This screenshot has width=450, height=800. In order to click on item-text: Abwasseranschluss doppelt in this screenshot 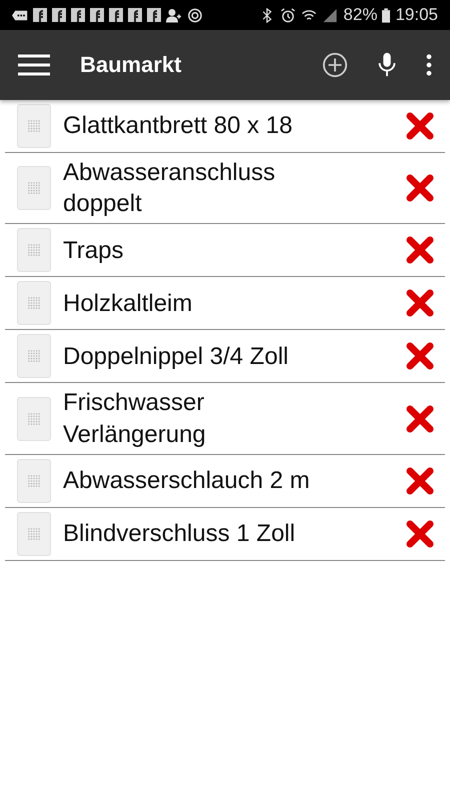, I will do `click(169, 189)`.